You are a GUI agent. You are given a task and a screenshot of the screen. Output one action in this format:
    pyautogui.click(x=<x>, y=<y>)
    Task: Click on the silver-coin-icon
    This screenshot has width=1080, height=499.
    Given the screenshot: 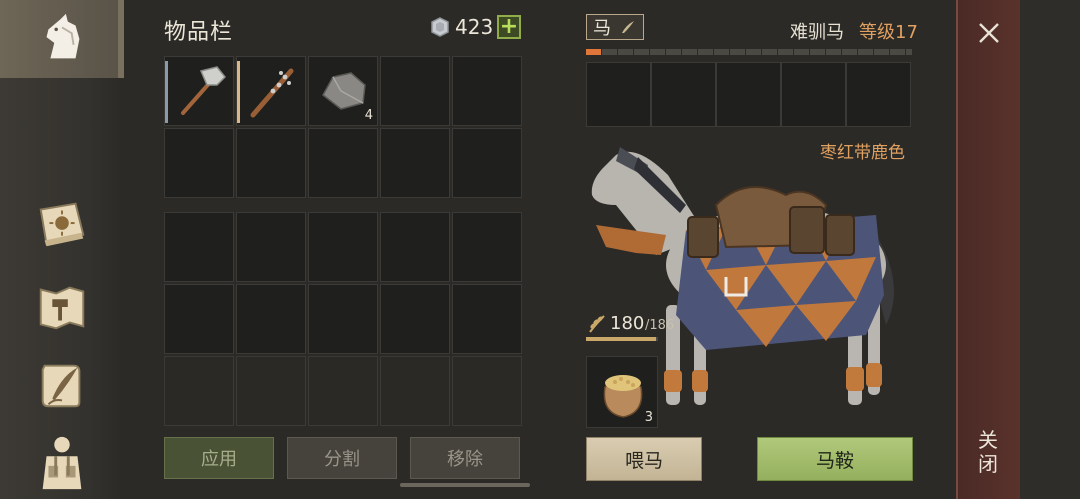 What is the action you would take?
    pyautogui.click(x=440, y=27)
    